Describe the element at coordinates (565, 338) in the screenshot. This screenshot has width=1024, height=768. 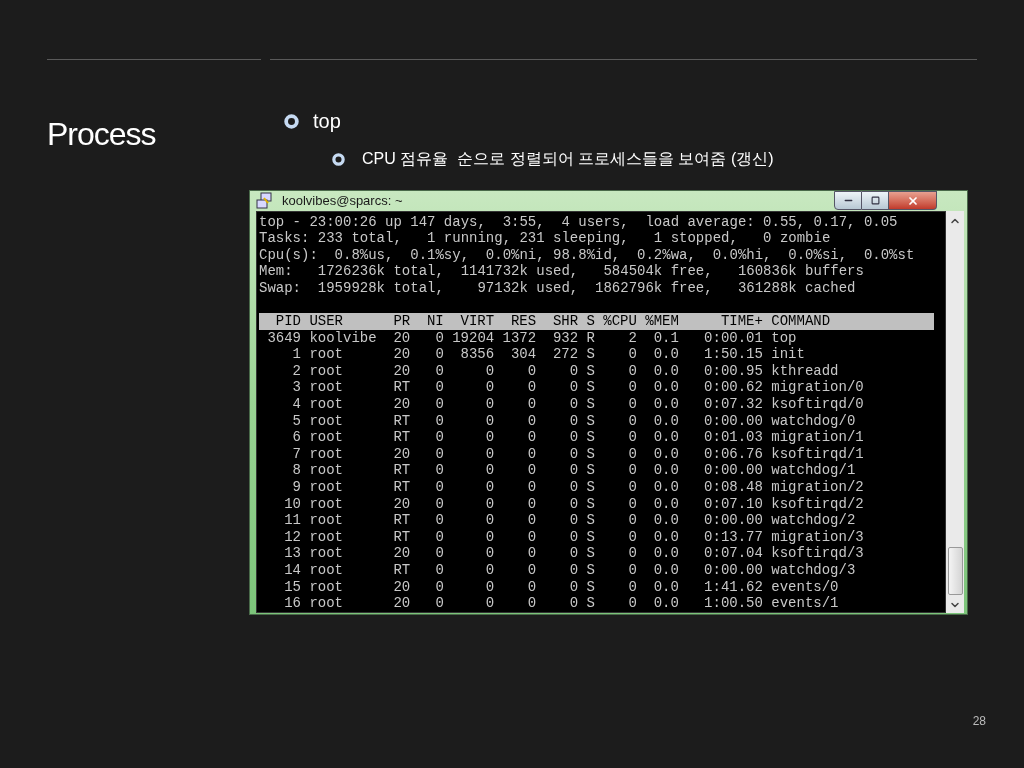
I see `table-cell-text: 932` at that location.